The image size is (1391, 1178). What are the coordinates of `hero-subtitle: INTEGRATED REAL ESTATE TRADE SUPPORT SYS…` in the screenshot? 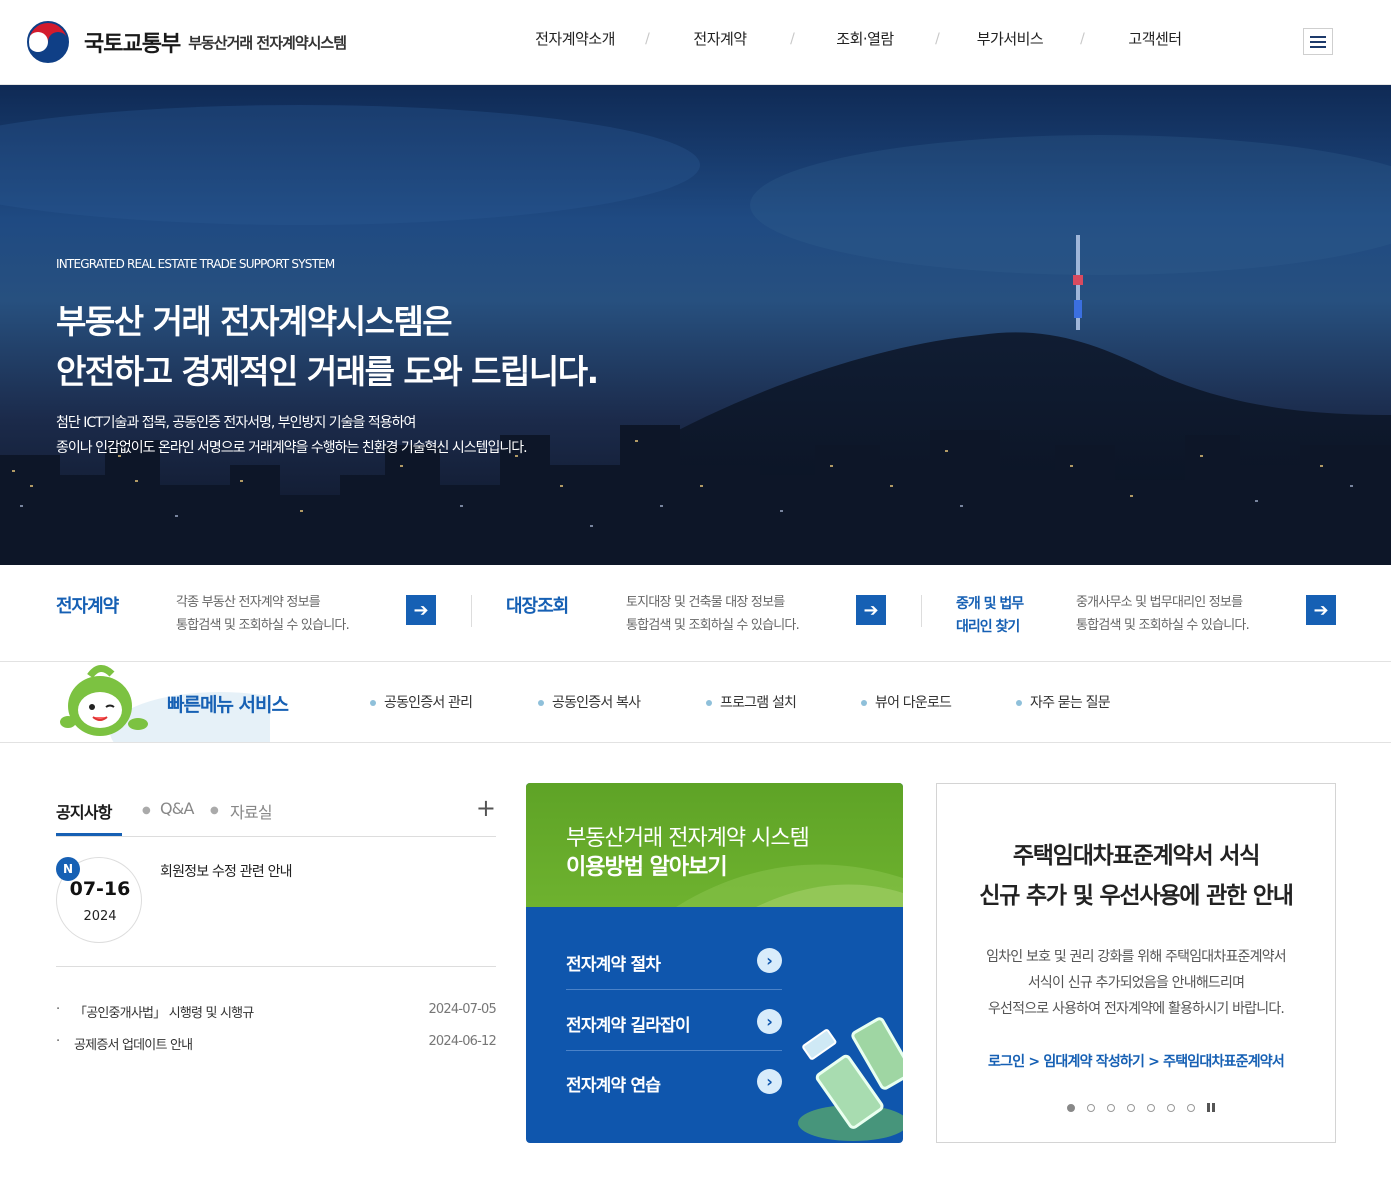 It's located at (195, 264).